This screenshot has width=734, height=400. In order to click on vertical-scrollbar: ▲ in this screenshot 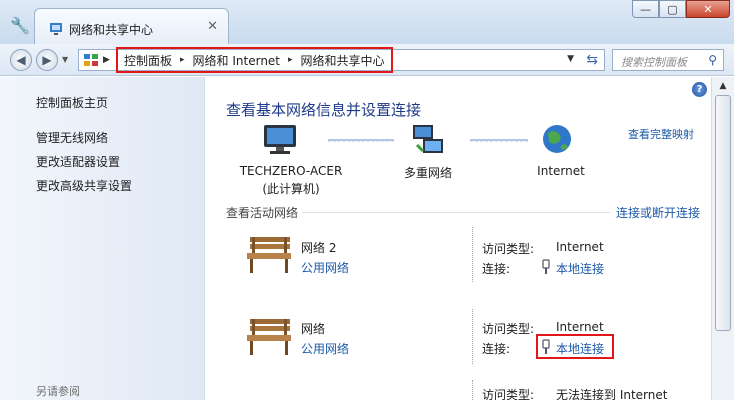, I will do `click(722, 238)`.